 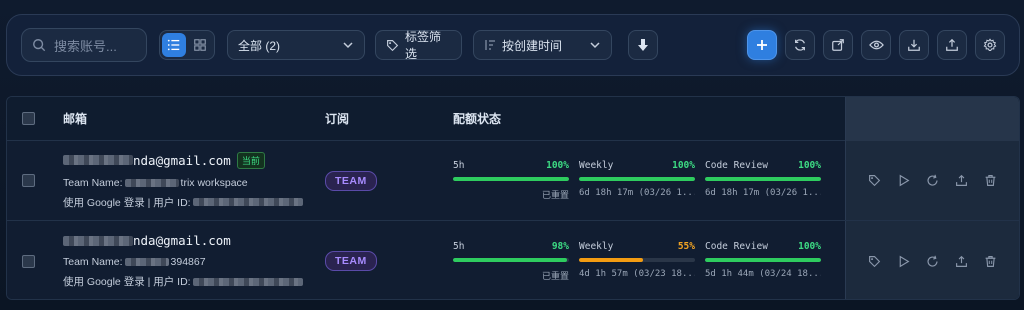 I want to click on quota-head: Code Review 100%, so click(x=763, y=246).